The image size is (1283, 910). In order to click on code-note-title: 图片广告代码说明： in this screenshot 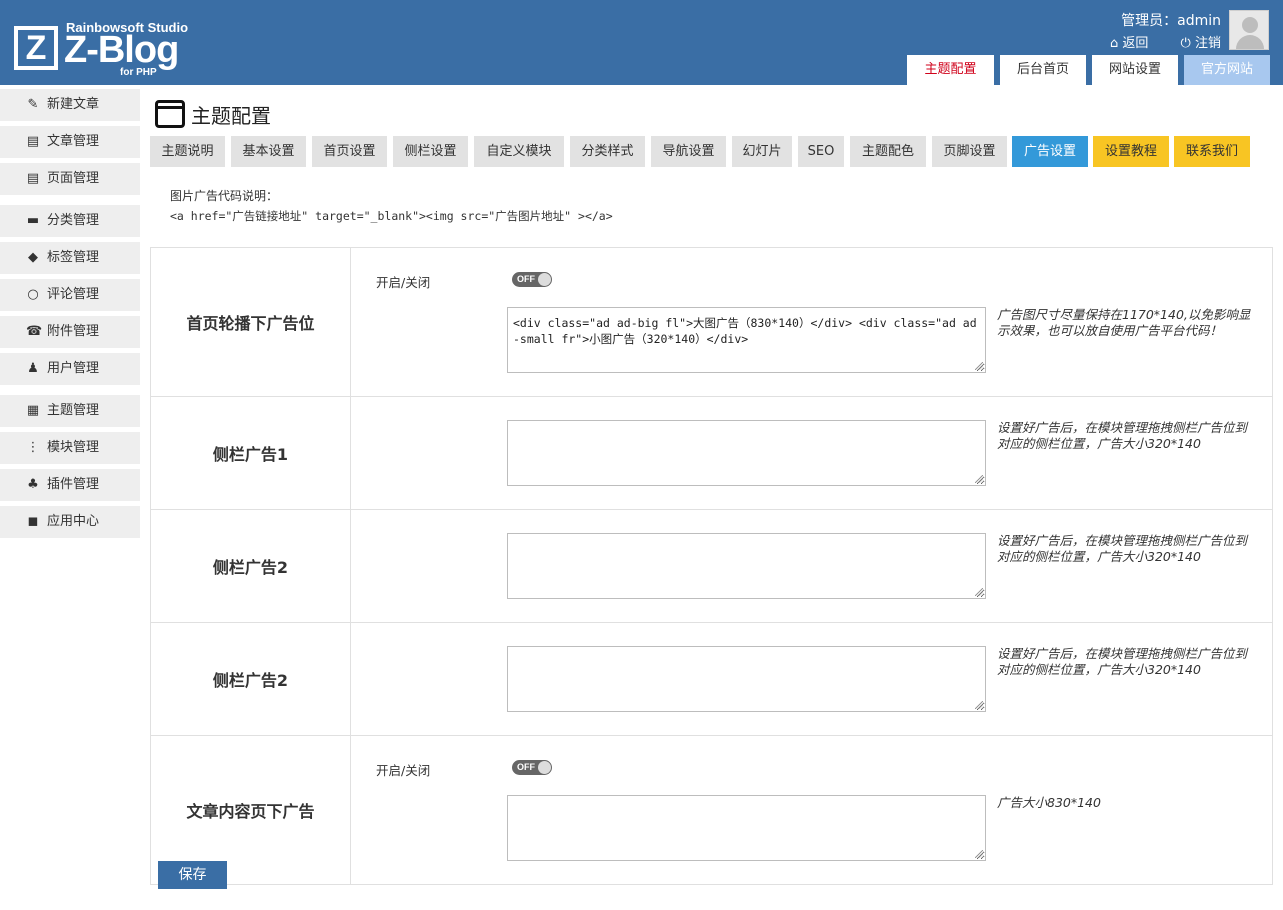, I will do `click(224, 196)`.